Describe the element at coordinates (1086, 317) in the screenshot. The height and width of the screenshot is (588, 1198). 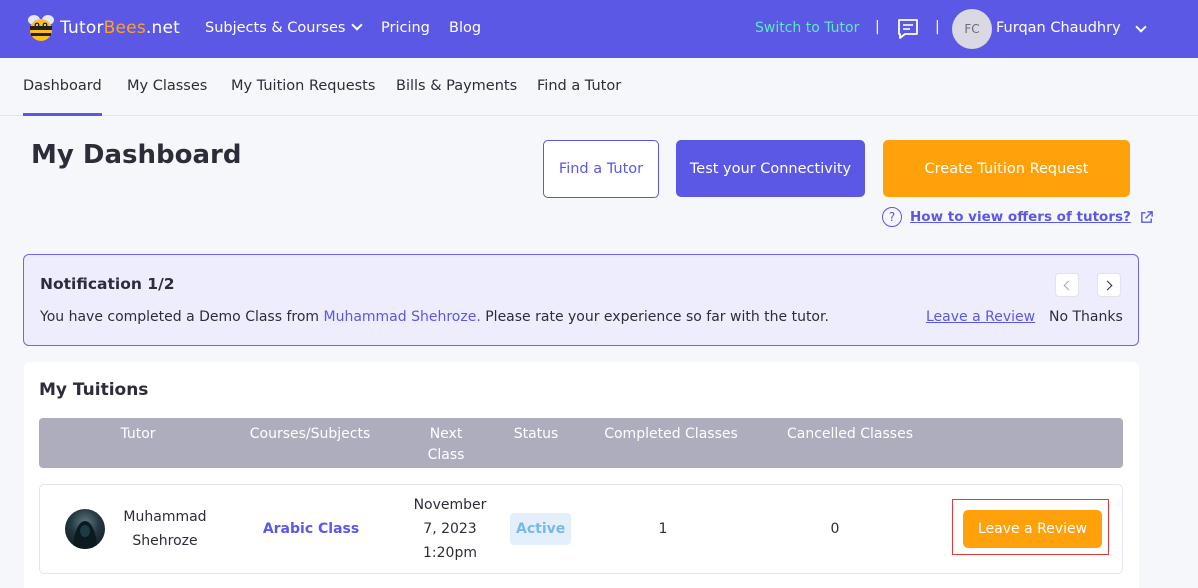
I see `no-thanks-button: No Thanks` at that location.